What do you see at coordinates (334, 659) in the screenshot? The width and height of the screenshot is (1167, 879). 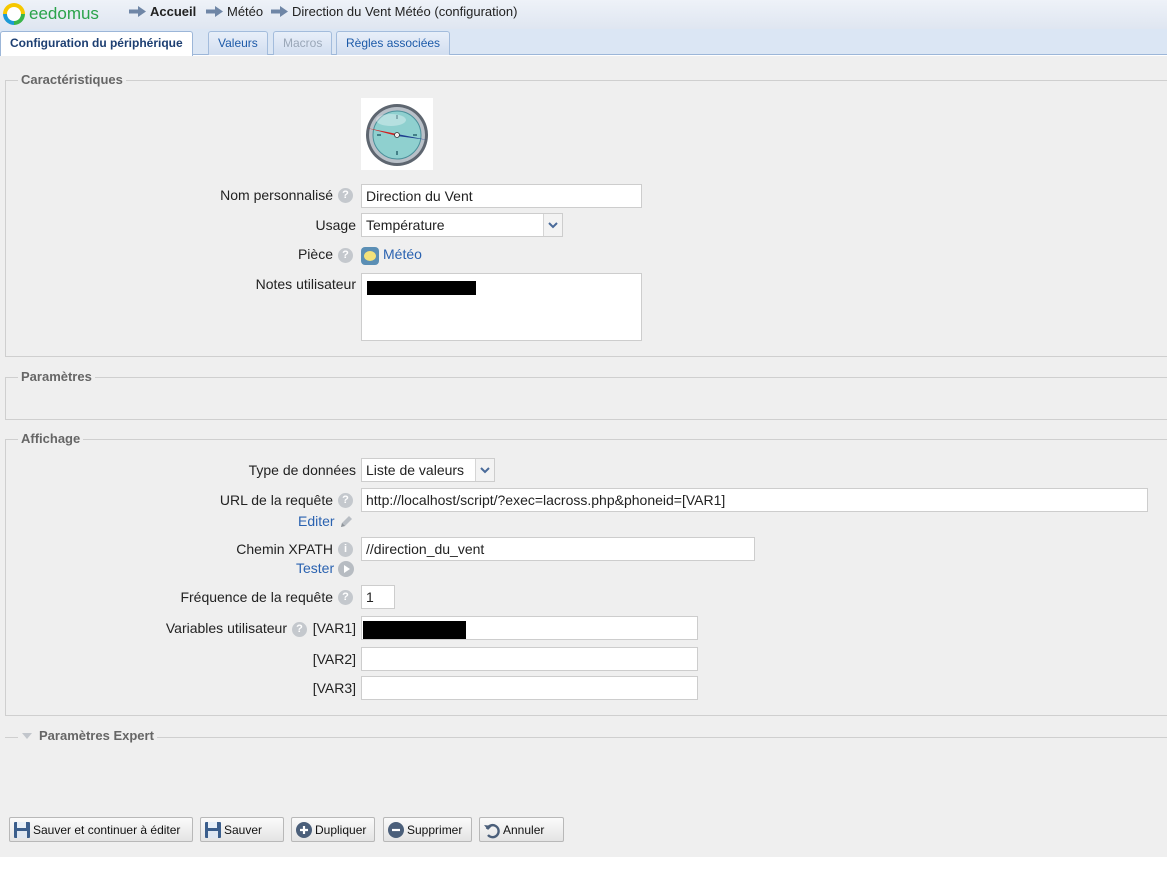 I see `label-var2: [VAR2]` at bounding box center [334, 659].